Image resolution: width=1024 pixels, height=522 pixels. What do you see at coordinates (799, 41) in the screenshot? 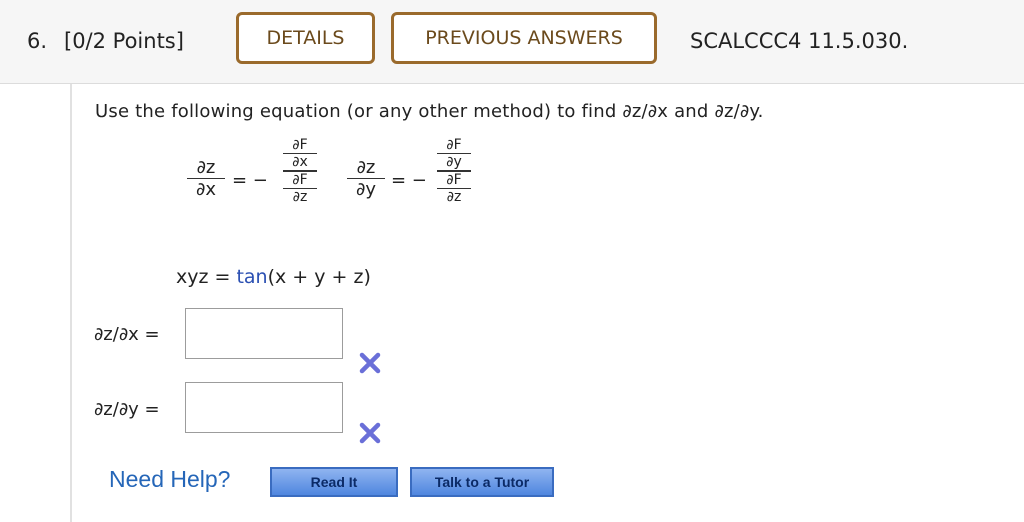
I see `problem-code: SCALCCC4 11.5.030.` at bounding box center [799, 41].